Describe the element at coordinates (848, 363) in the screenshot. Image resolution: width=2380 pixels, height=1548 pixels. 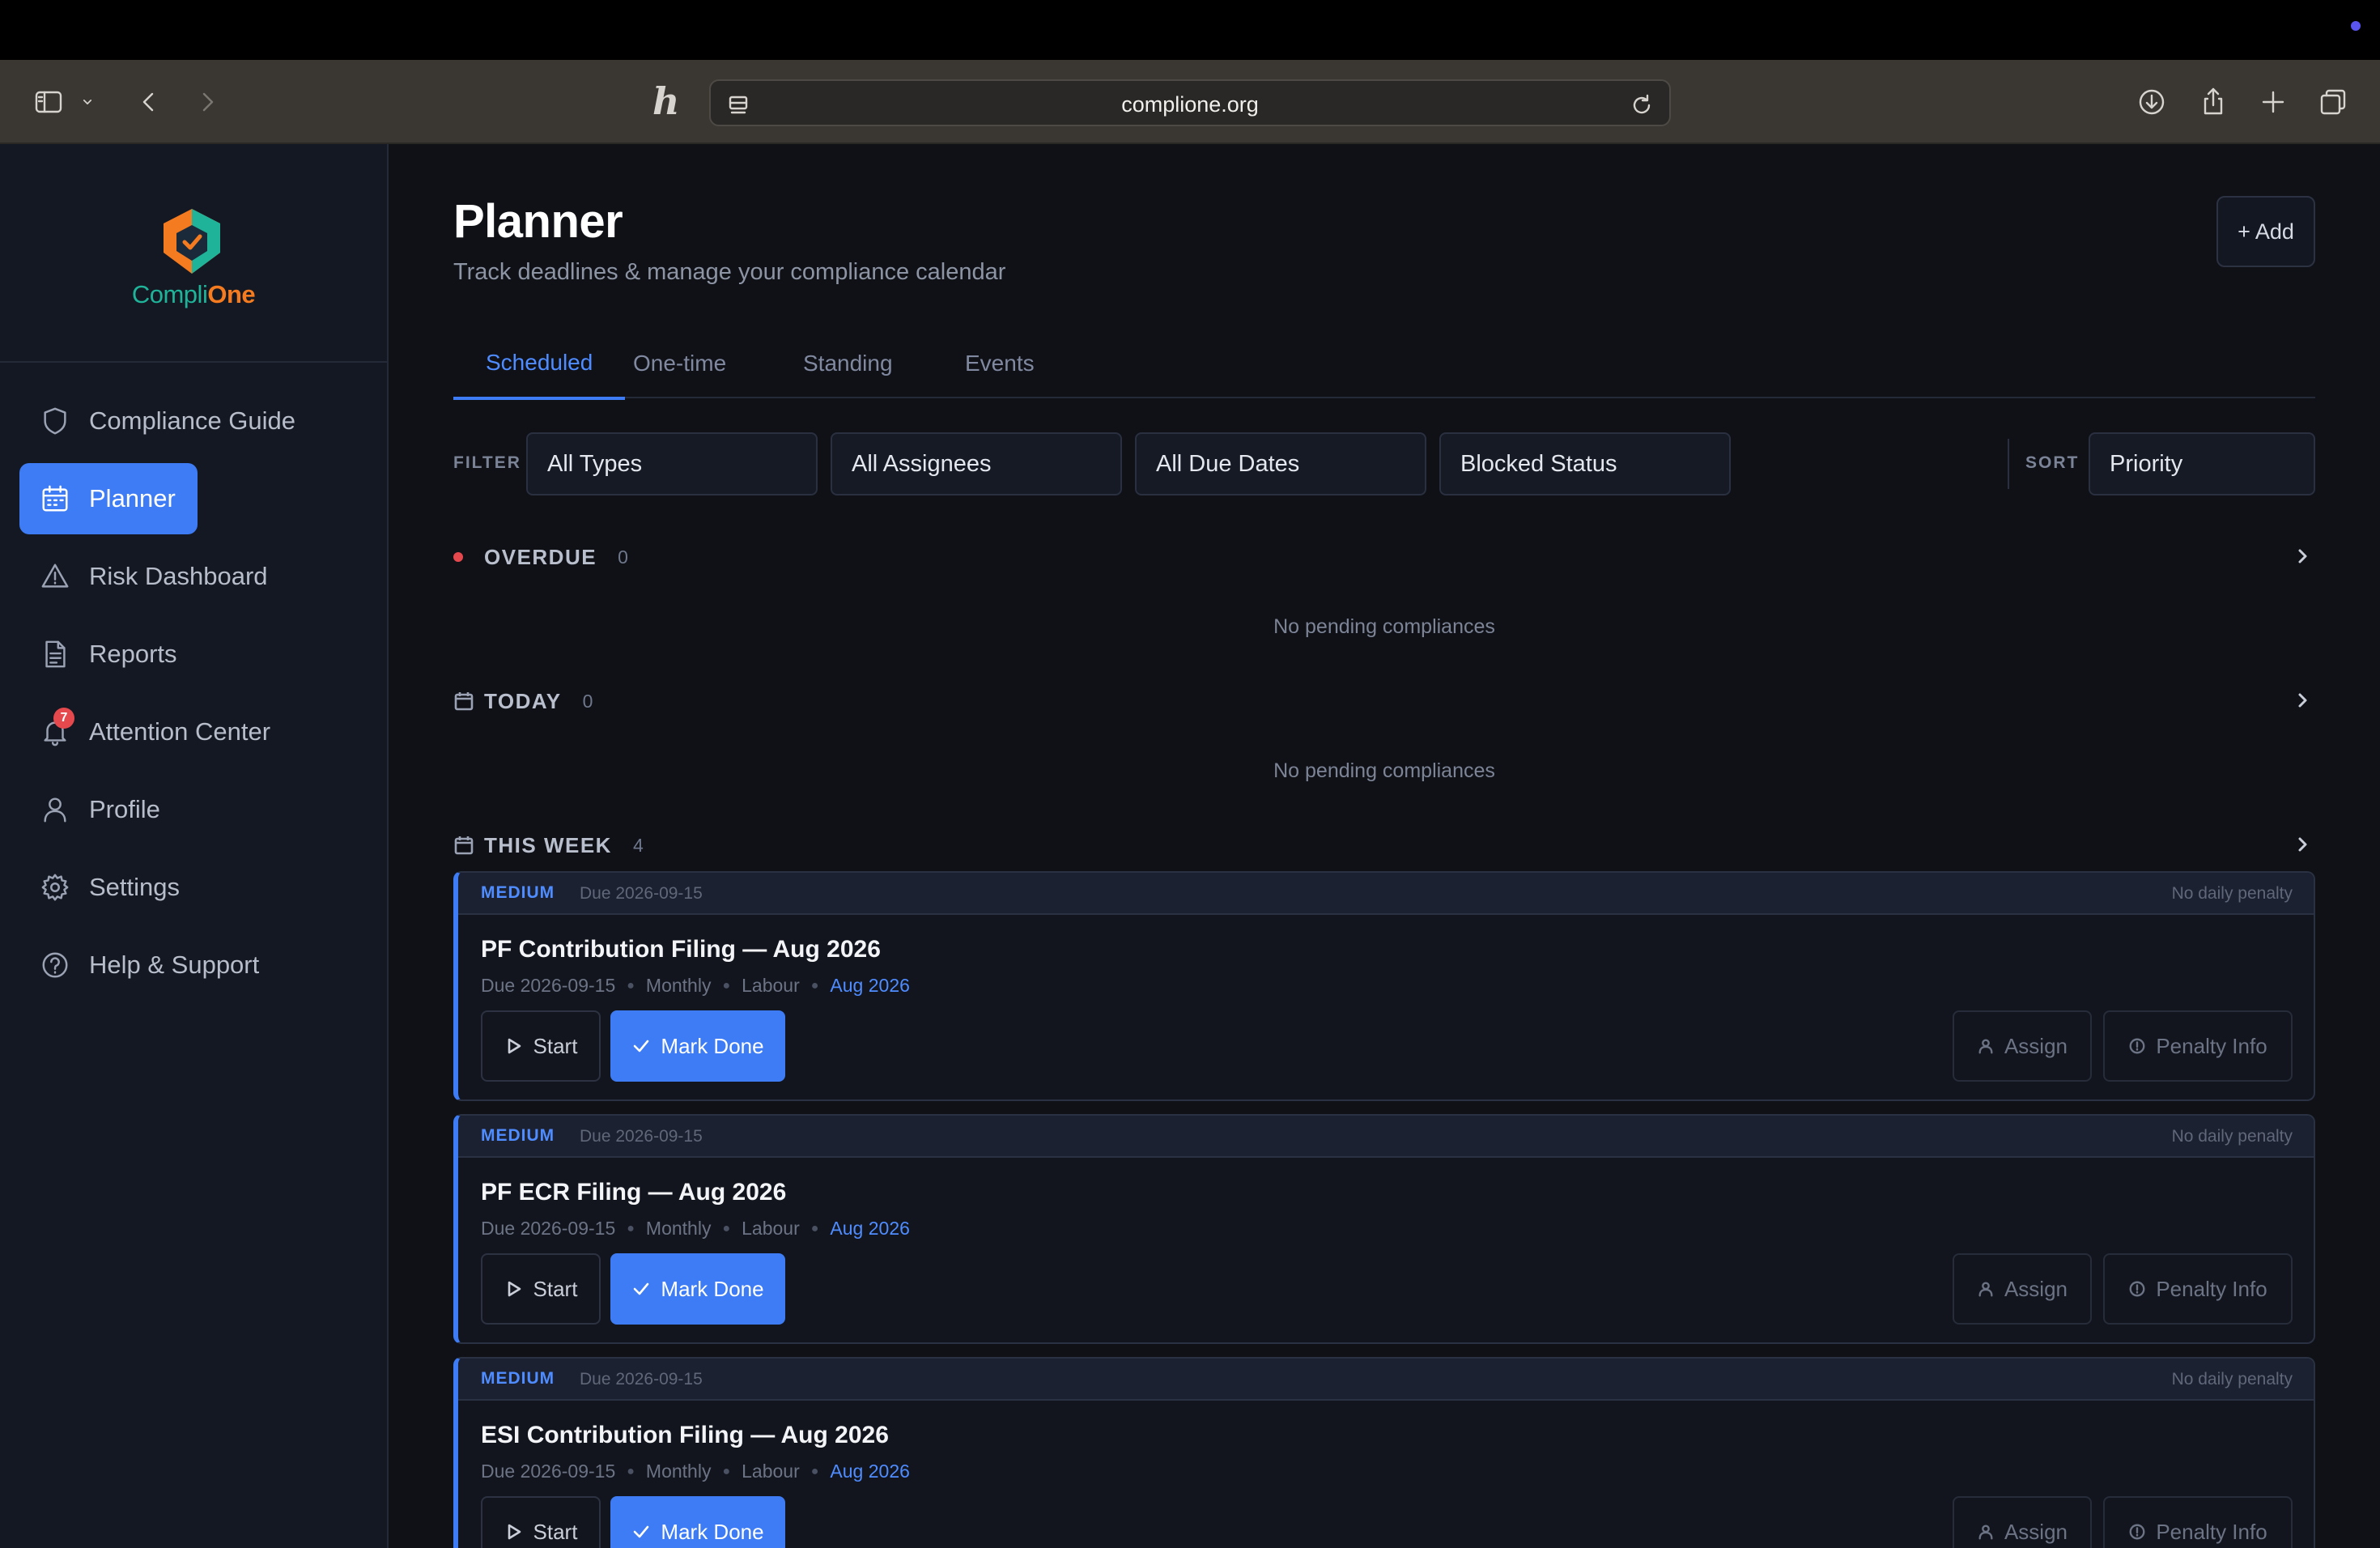
I see `tab-standing: Standing` at that location.